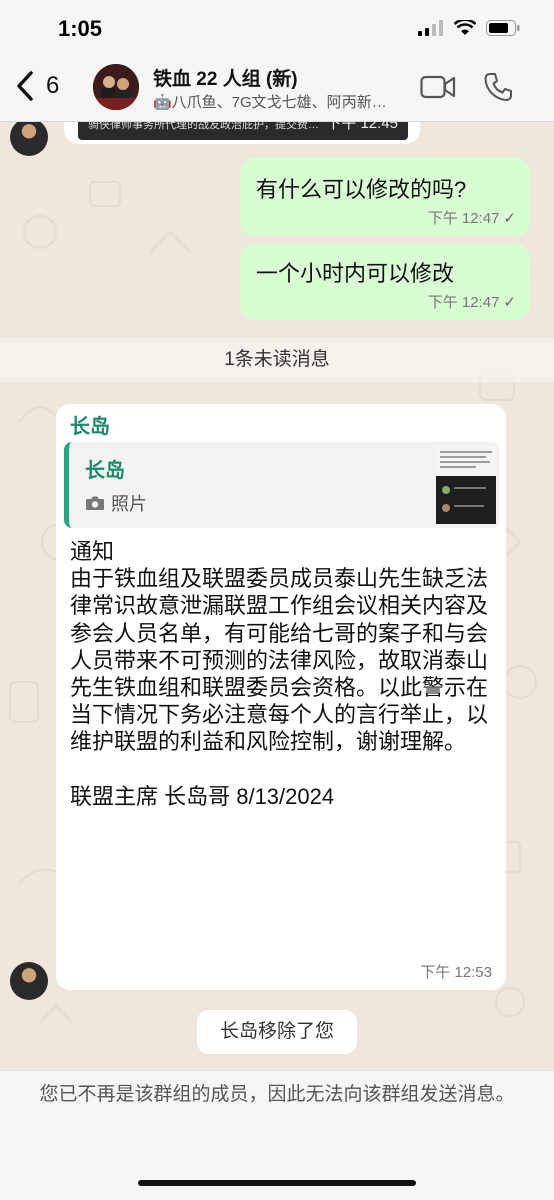 The width and height of the screenshot is (554, 1200). What do you see at coordinates (503, 28) in the screenshot?
I see `battery-icon` at bounding box center [503, 28].